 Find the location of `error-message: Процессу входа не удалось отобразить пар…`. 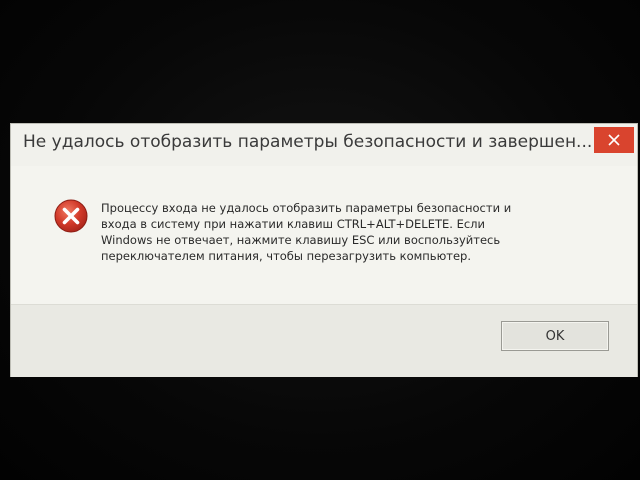

error-message: Процессу входа не удалось отобразить пар… is located at coordinates (341, 232).